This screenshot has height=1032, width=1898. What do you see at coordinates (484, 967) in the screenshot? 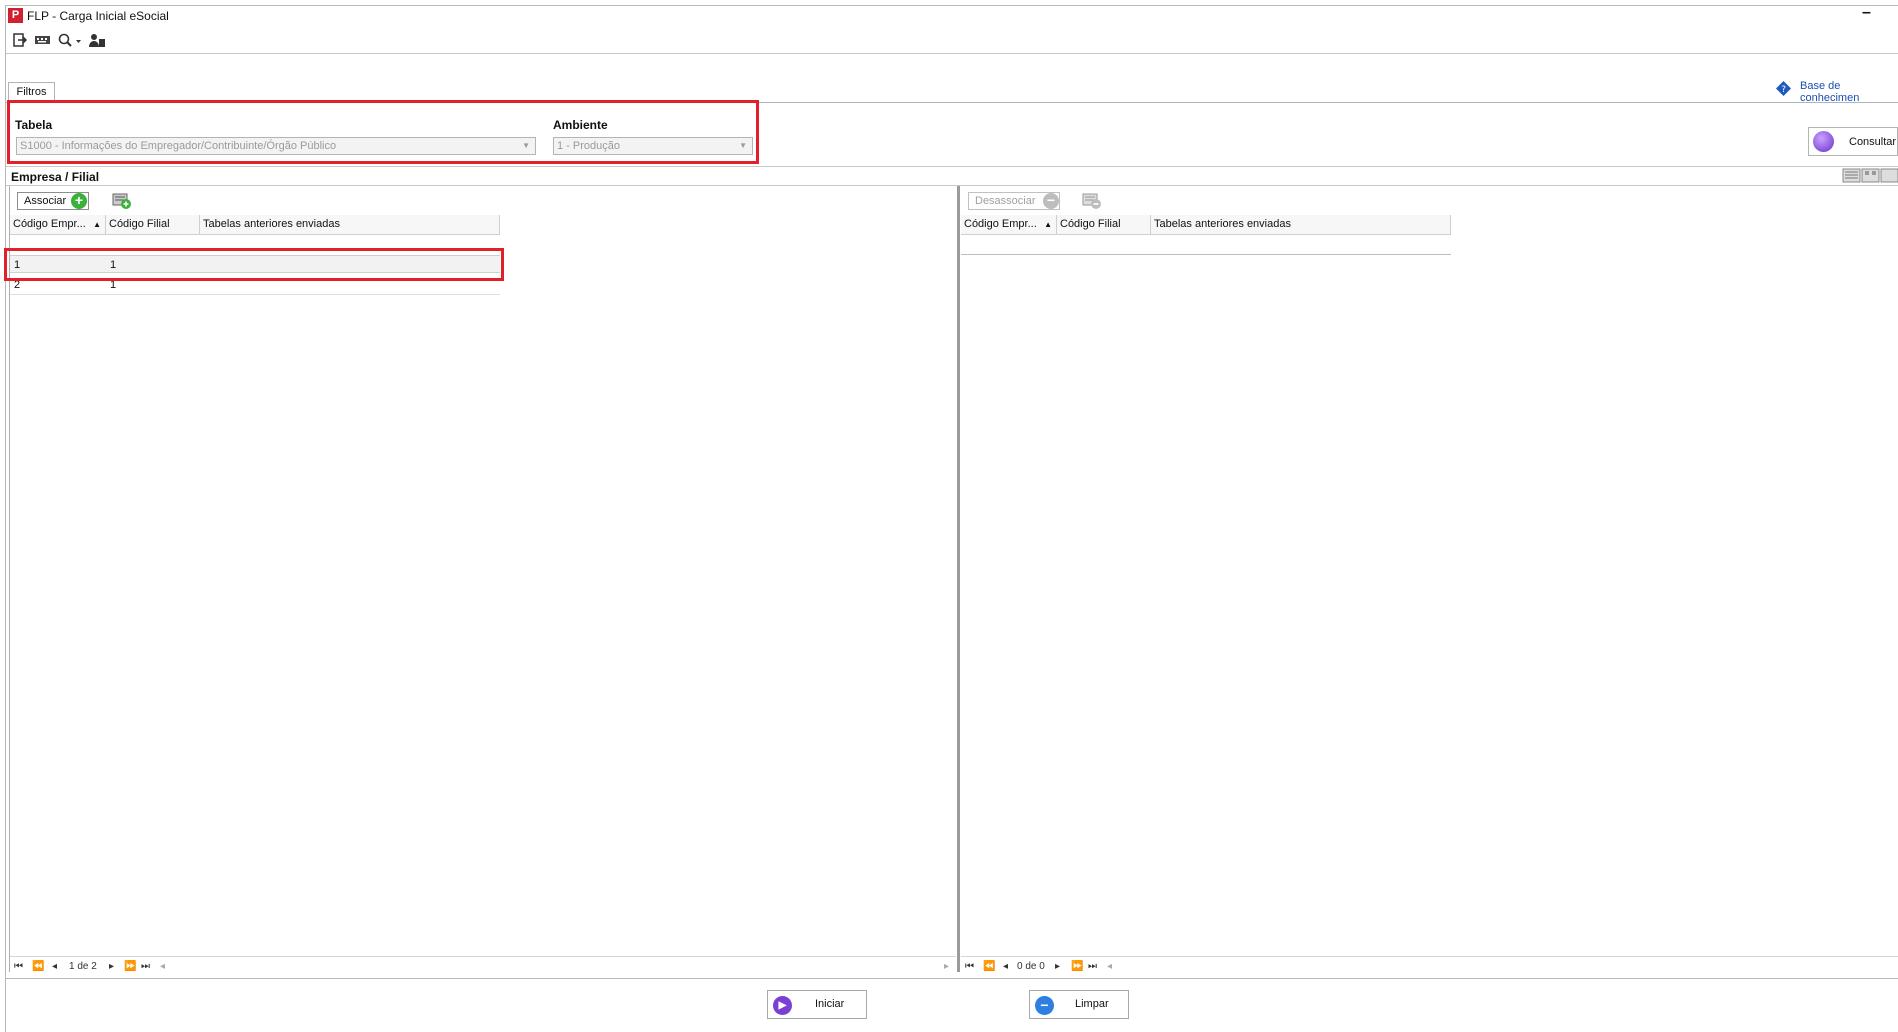
I see `left-pager: ⏮ ⏪ ◂ 1 de 2 ▸ ⏩ ⏭ ◂ ▸` at bounding box center [484, 967].